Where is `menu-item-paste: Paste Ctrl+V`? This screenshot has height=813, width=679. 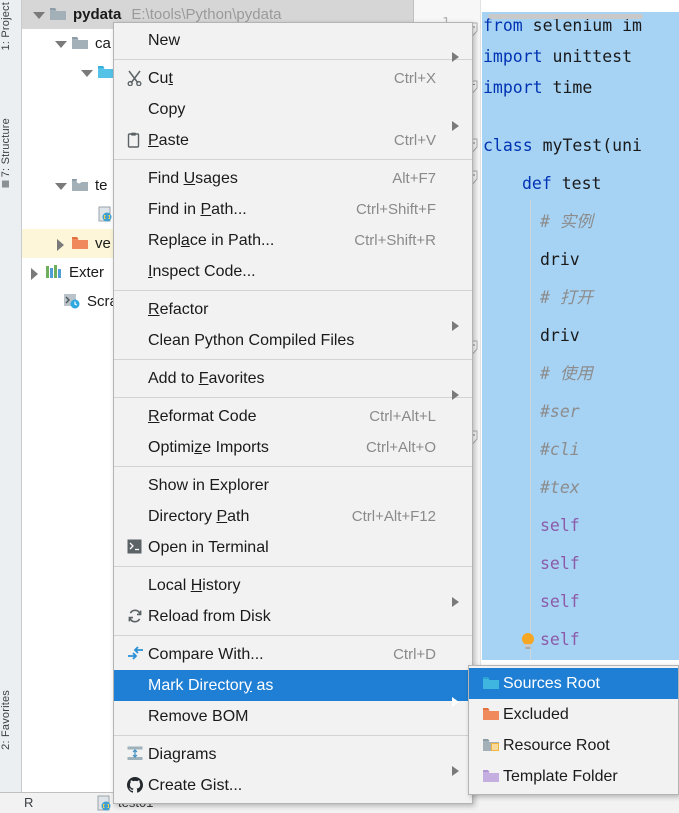 menu-item-paste: Paste Ctrl+V is located at coordinates (293, 140).